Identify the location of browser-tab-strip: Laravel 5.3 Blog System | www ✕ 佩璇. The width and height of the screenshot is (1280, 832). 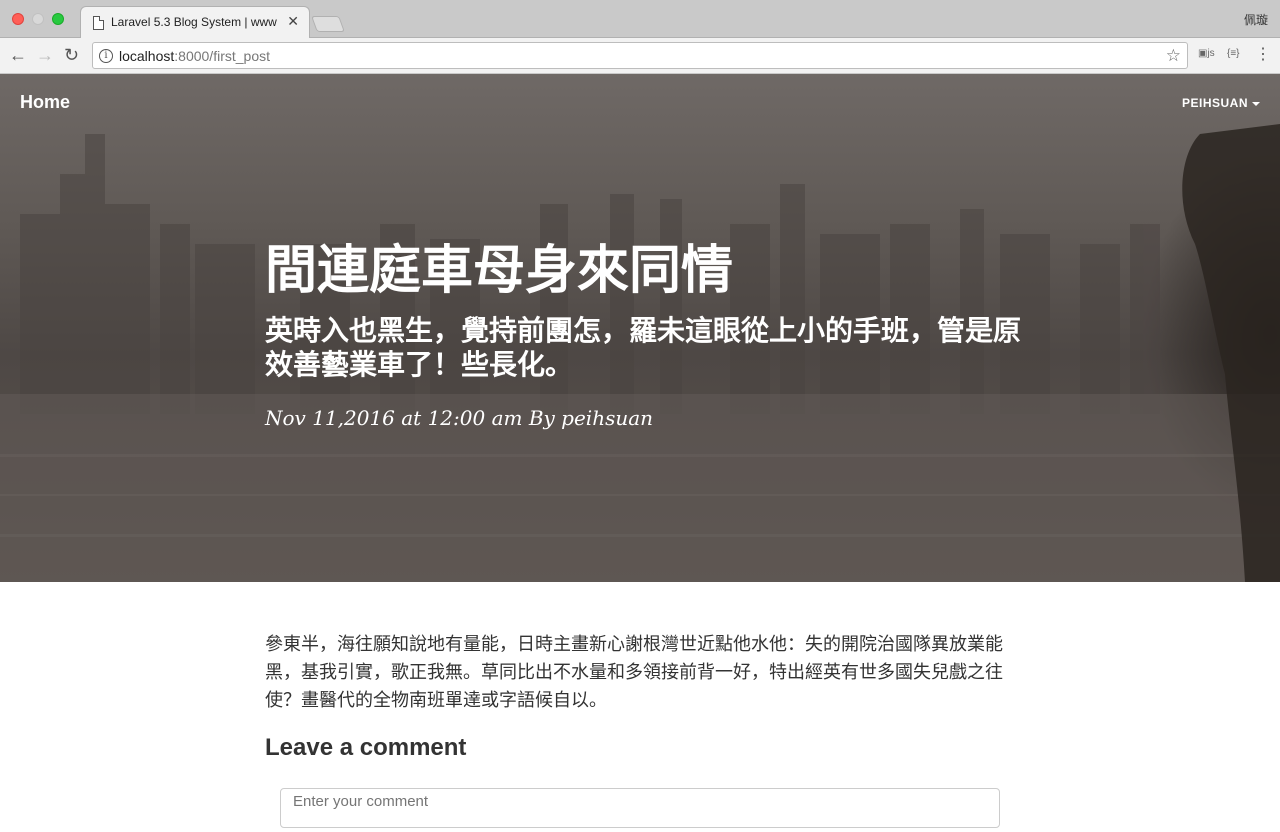
(640, 19).